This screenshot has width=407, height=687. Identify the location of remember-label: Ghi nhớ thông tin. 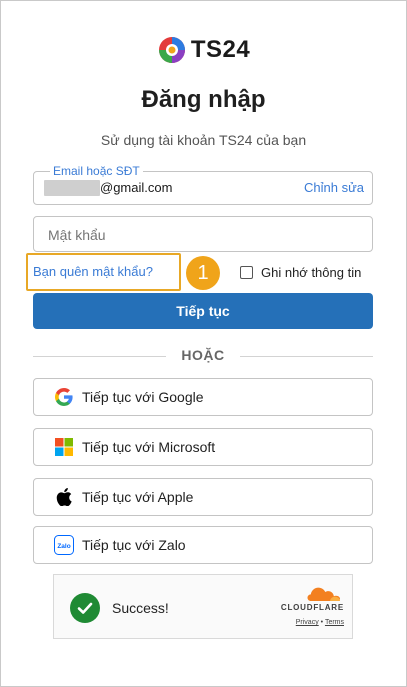
(311, 272).